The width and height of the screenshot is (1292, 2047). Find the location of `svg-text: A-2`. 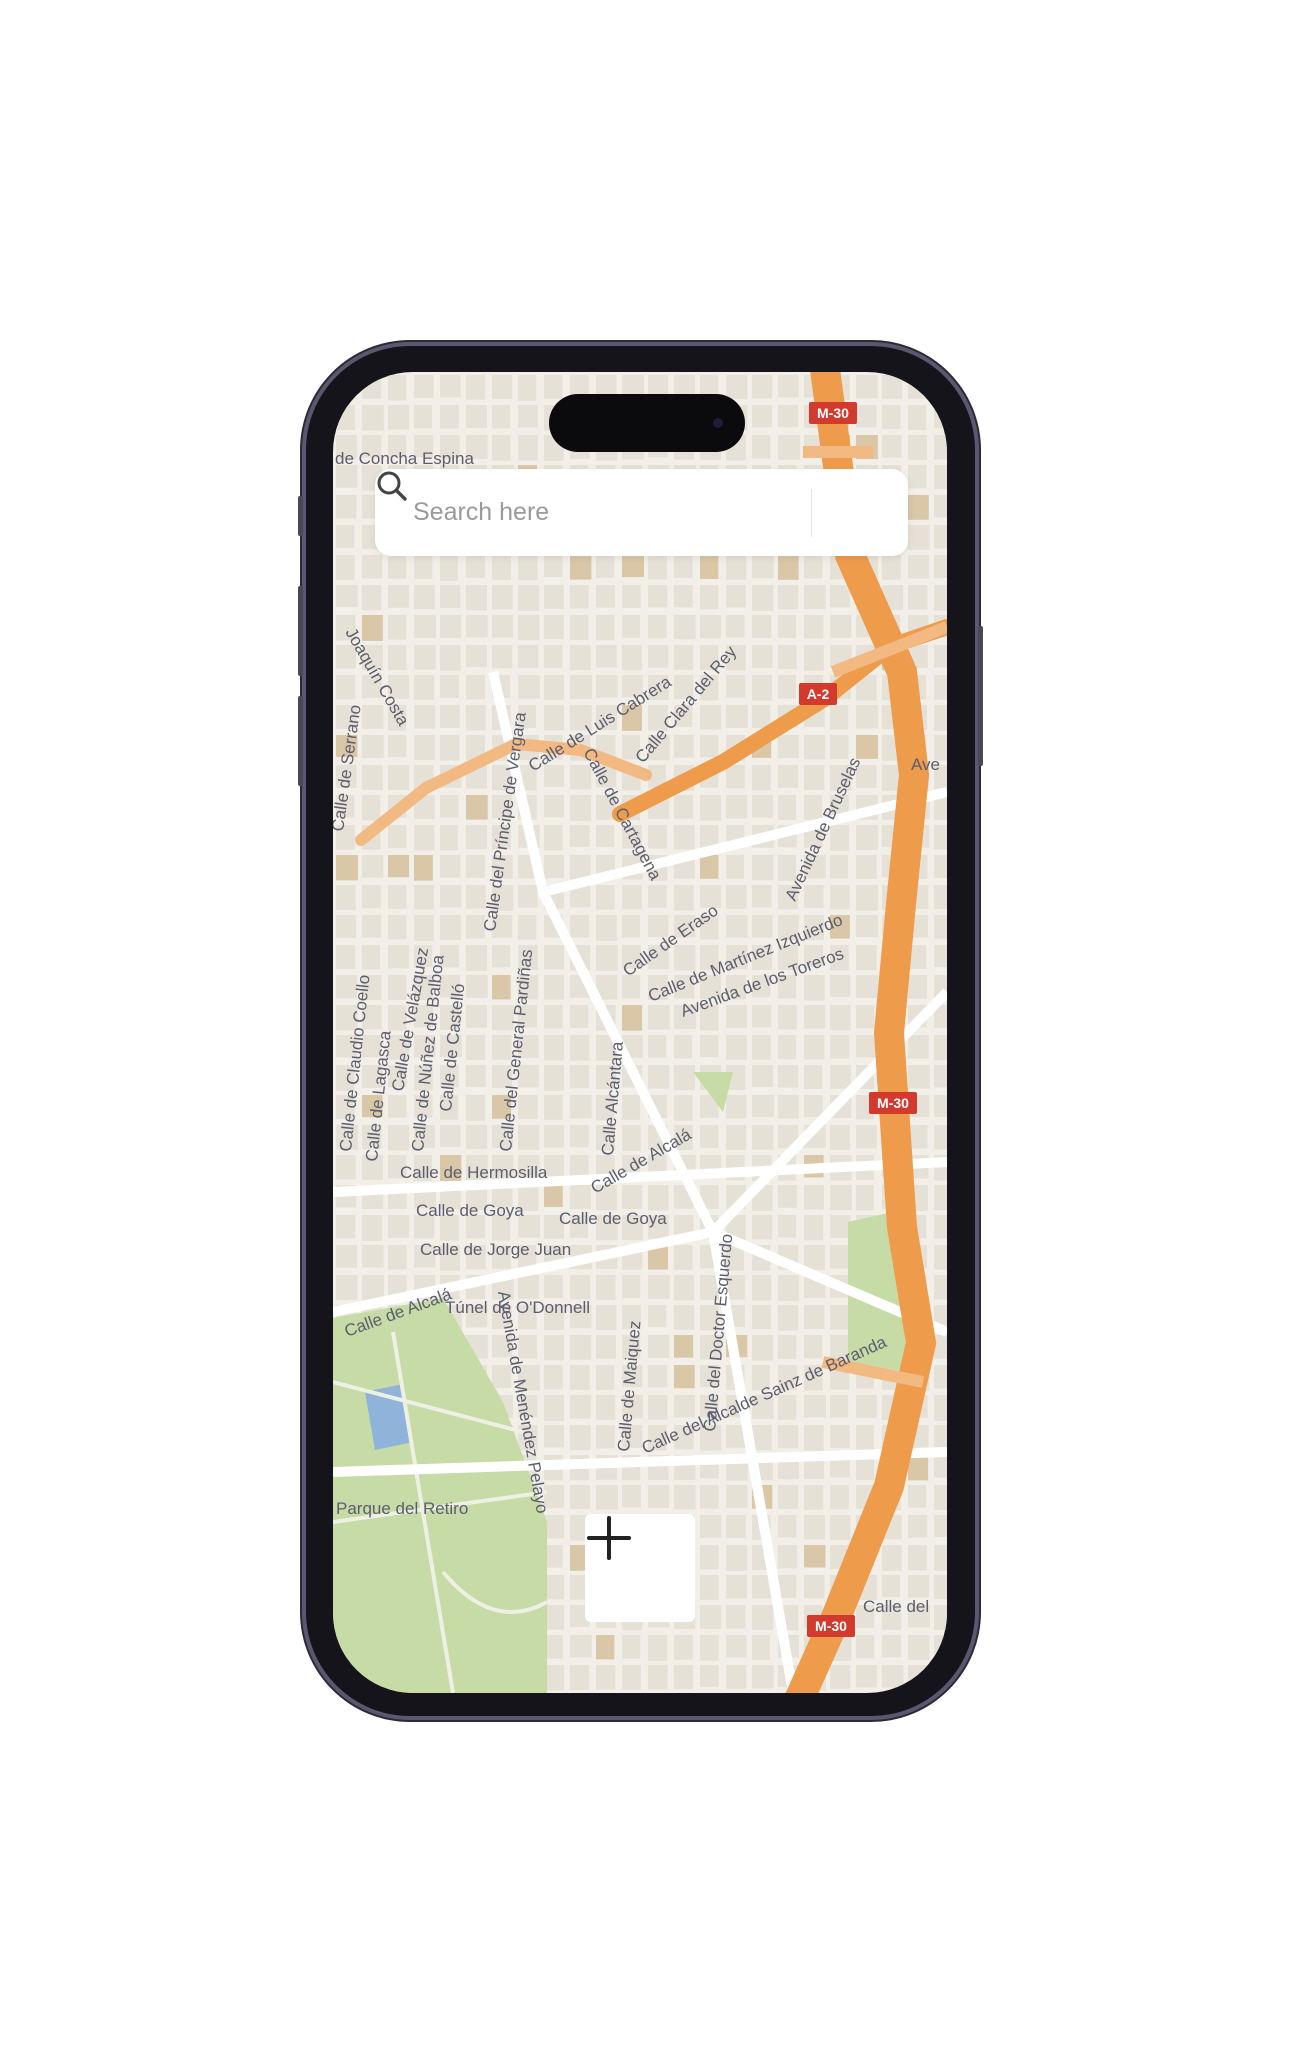

svg-text: A-2 is located at coordinates (818, 694).